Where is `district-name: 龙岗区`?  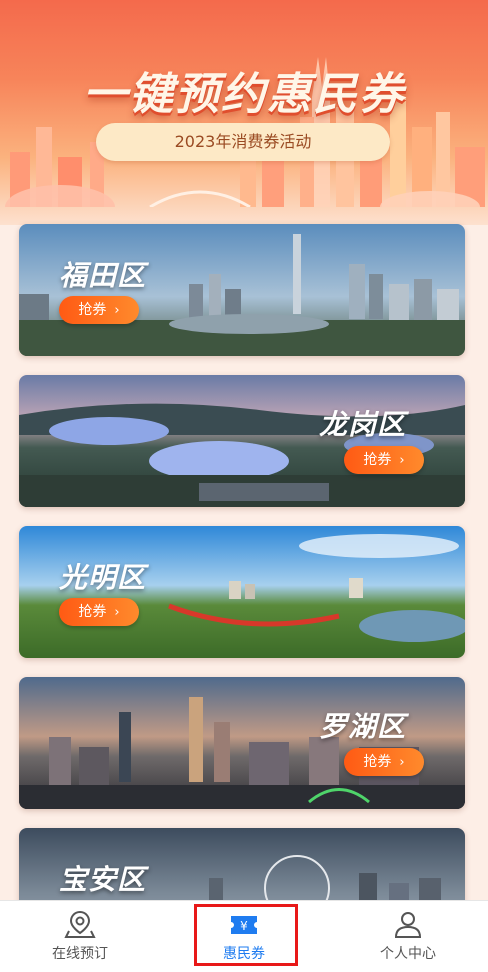 district-name: 龙岗区 is located at coordinates (363, 424).